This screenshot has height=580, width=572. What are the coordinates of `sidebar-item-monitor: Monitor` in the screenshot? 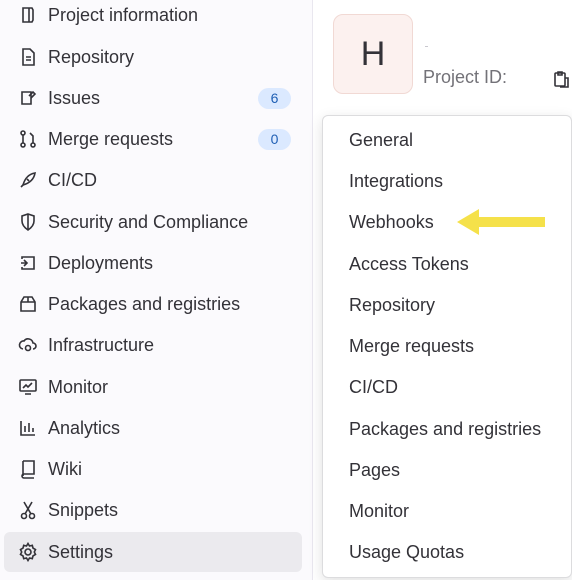 It's located at (153, 387).